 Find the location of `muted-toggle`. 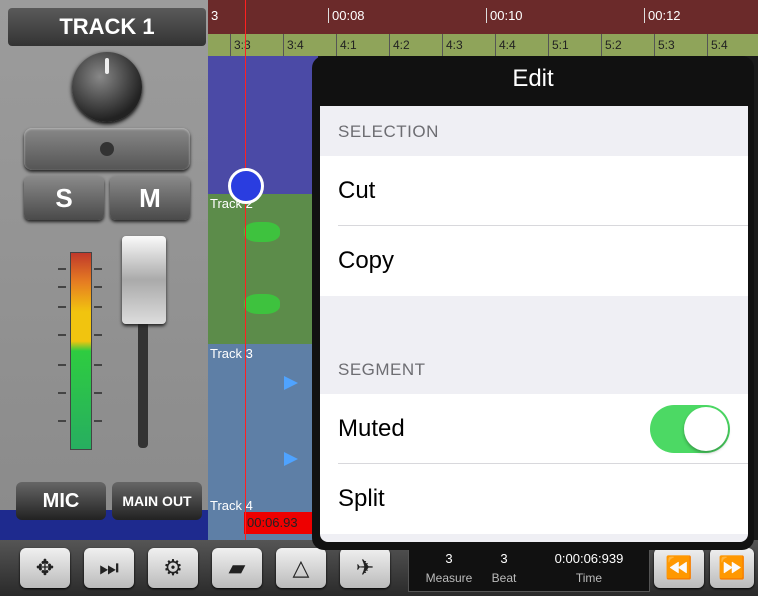

muted-toggle is located at coordinates (690, 429).